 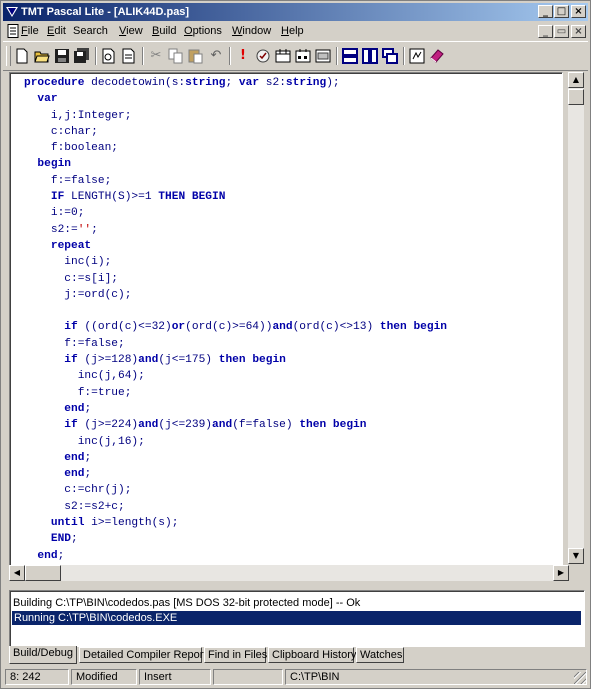 I want to click on tab-build-debug: Build/Debug, so click(x=43, y=655).